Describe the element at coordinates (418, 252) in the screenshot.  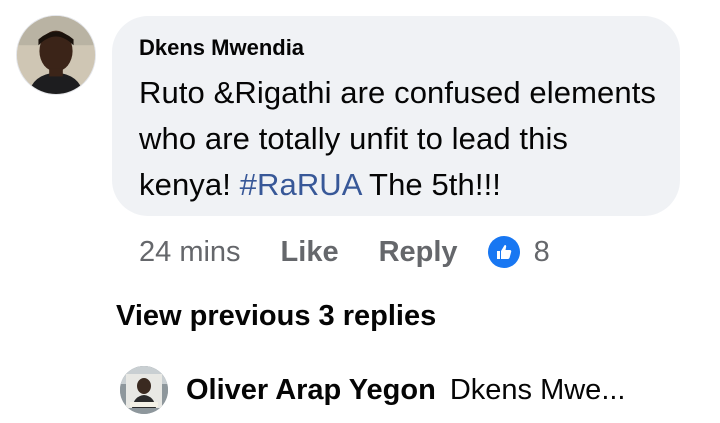
I see `reply-button: Reply` at that location.